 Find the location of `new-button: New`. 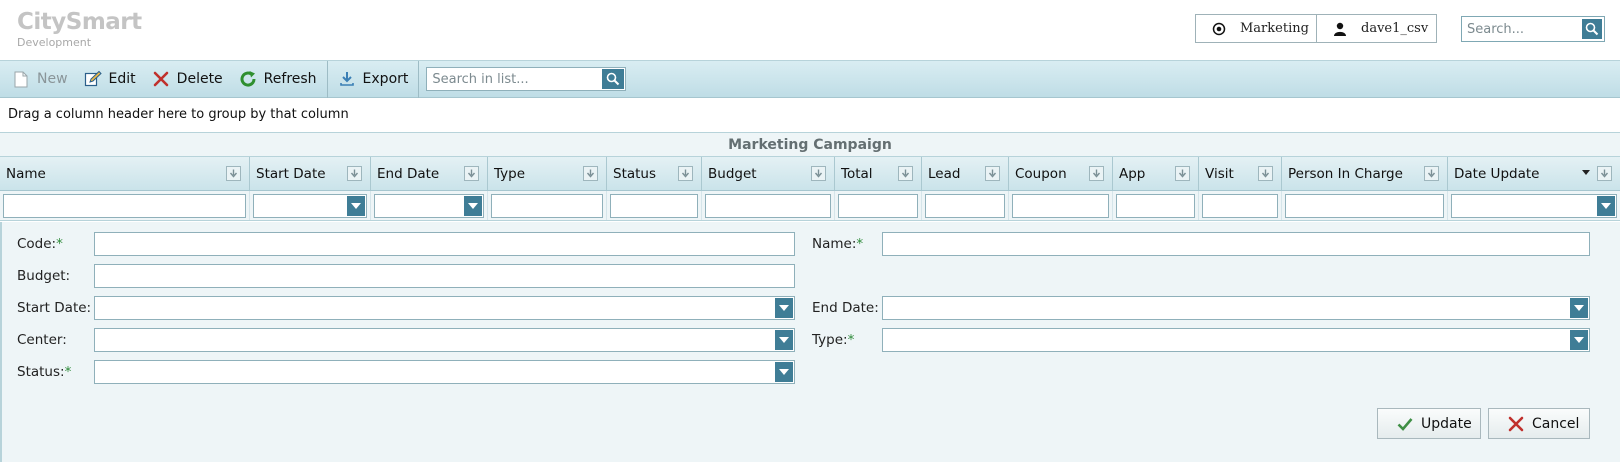

new-button: New is located at coordinates (40, 79).